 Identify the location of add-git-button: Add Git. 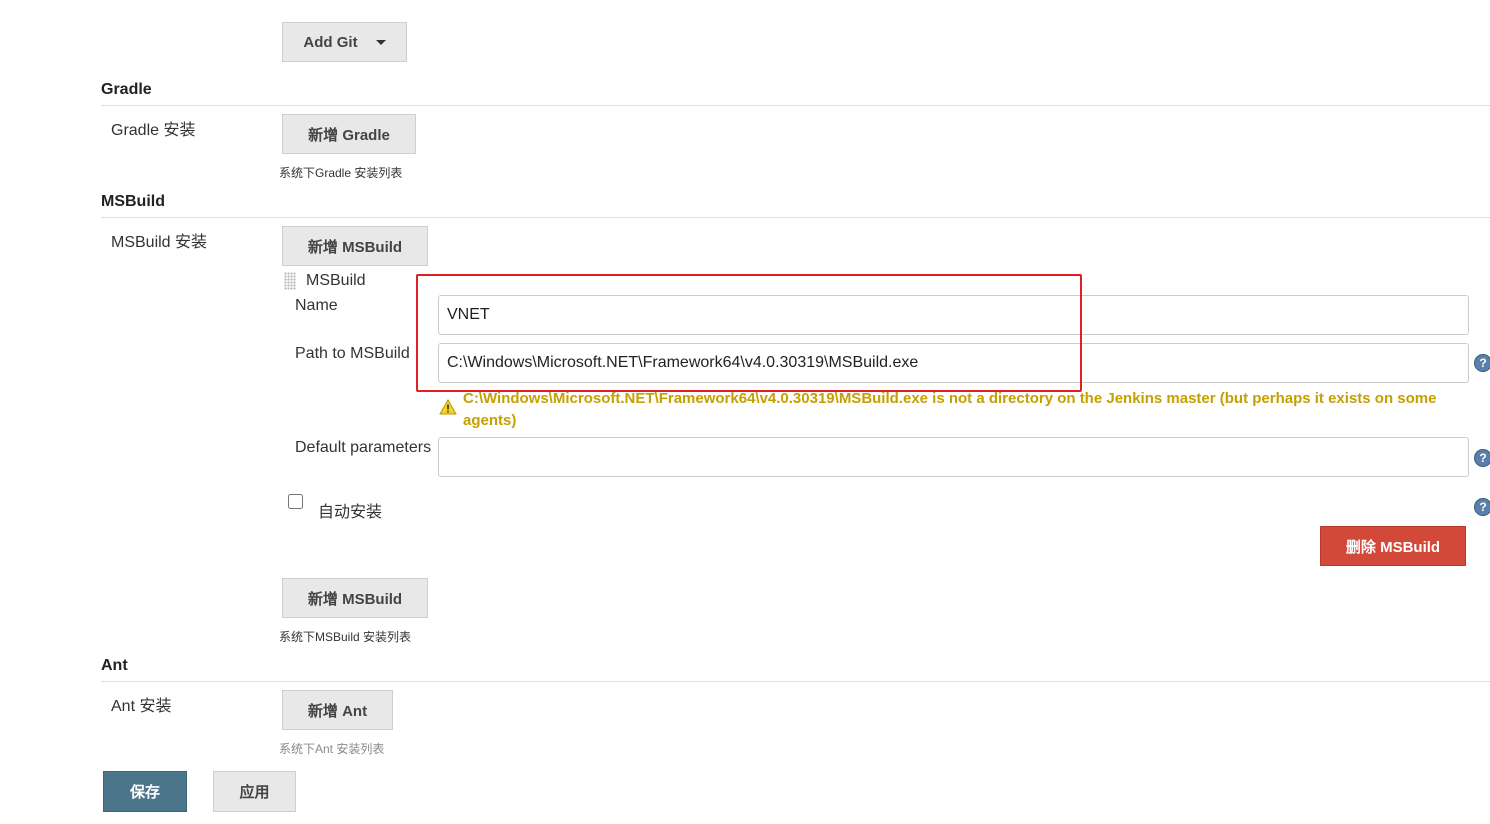
(344, 42).